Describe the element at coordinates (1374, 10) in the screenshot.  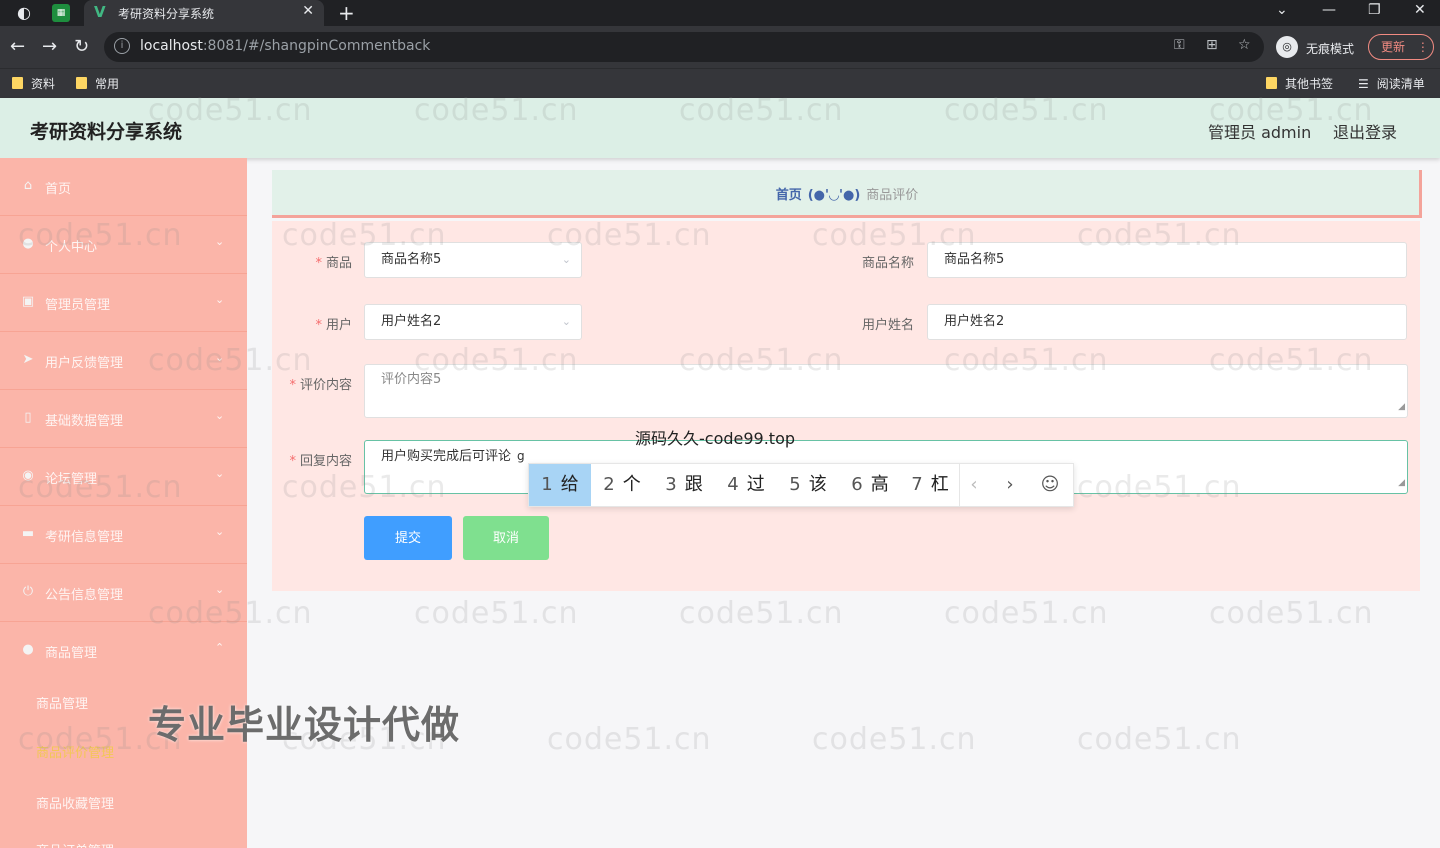
I see `restore-icon: ❐` at that location.